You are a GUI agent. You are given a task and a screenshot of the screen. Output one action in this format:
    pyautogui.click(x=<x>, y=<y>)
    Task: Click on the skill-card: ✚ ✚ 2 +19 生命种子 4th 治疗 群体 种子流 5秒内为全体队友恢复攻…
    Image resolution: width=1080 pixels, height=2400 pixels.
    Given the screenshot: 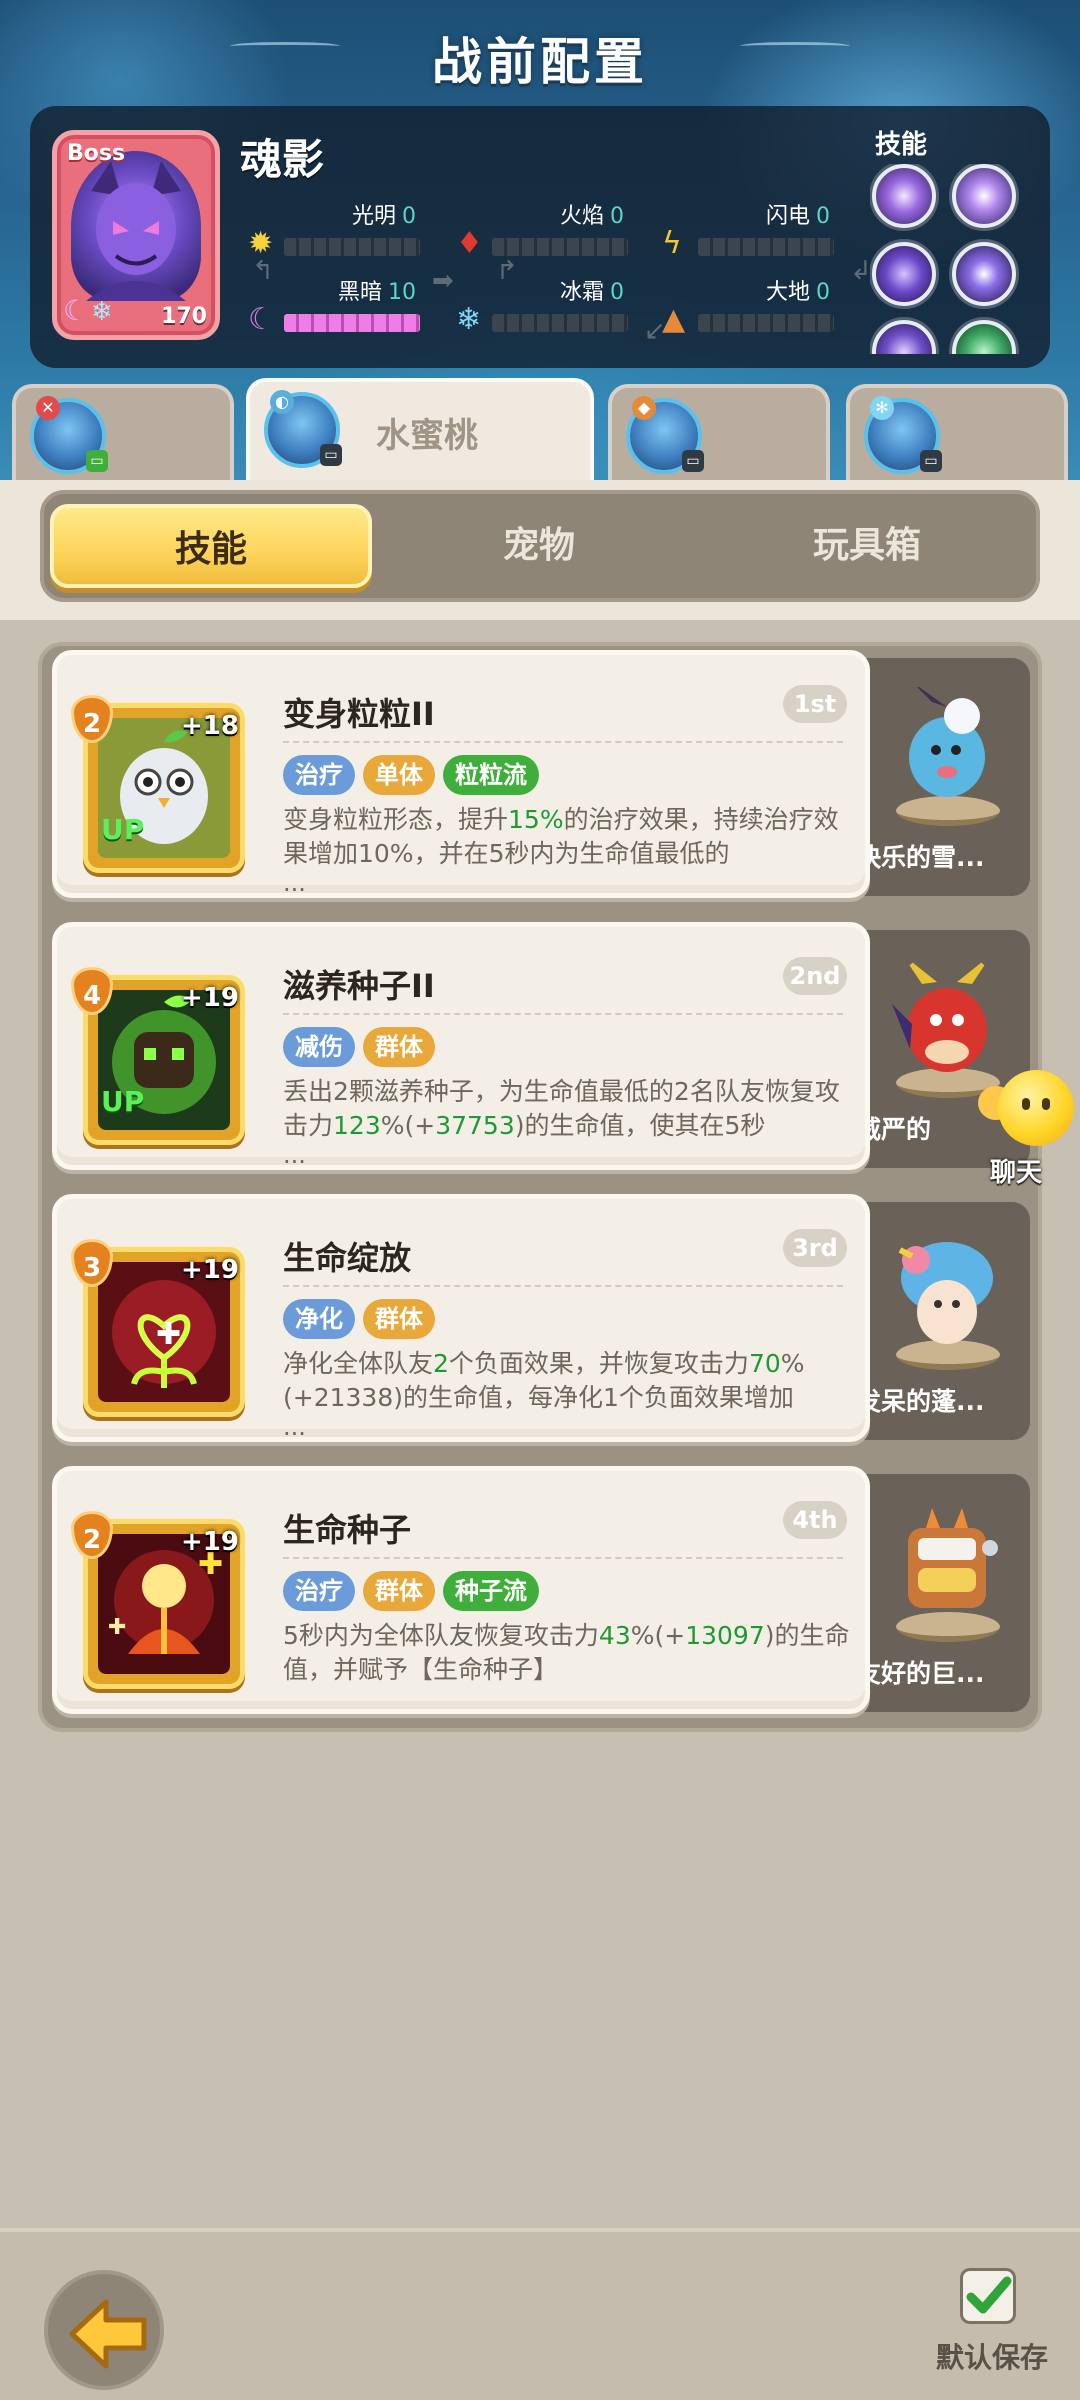 What is the action you would take?
    pyautogui.click(x=461, y=1590)
    